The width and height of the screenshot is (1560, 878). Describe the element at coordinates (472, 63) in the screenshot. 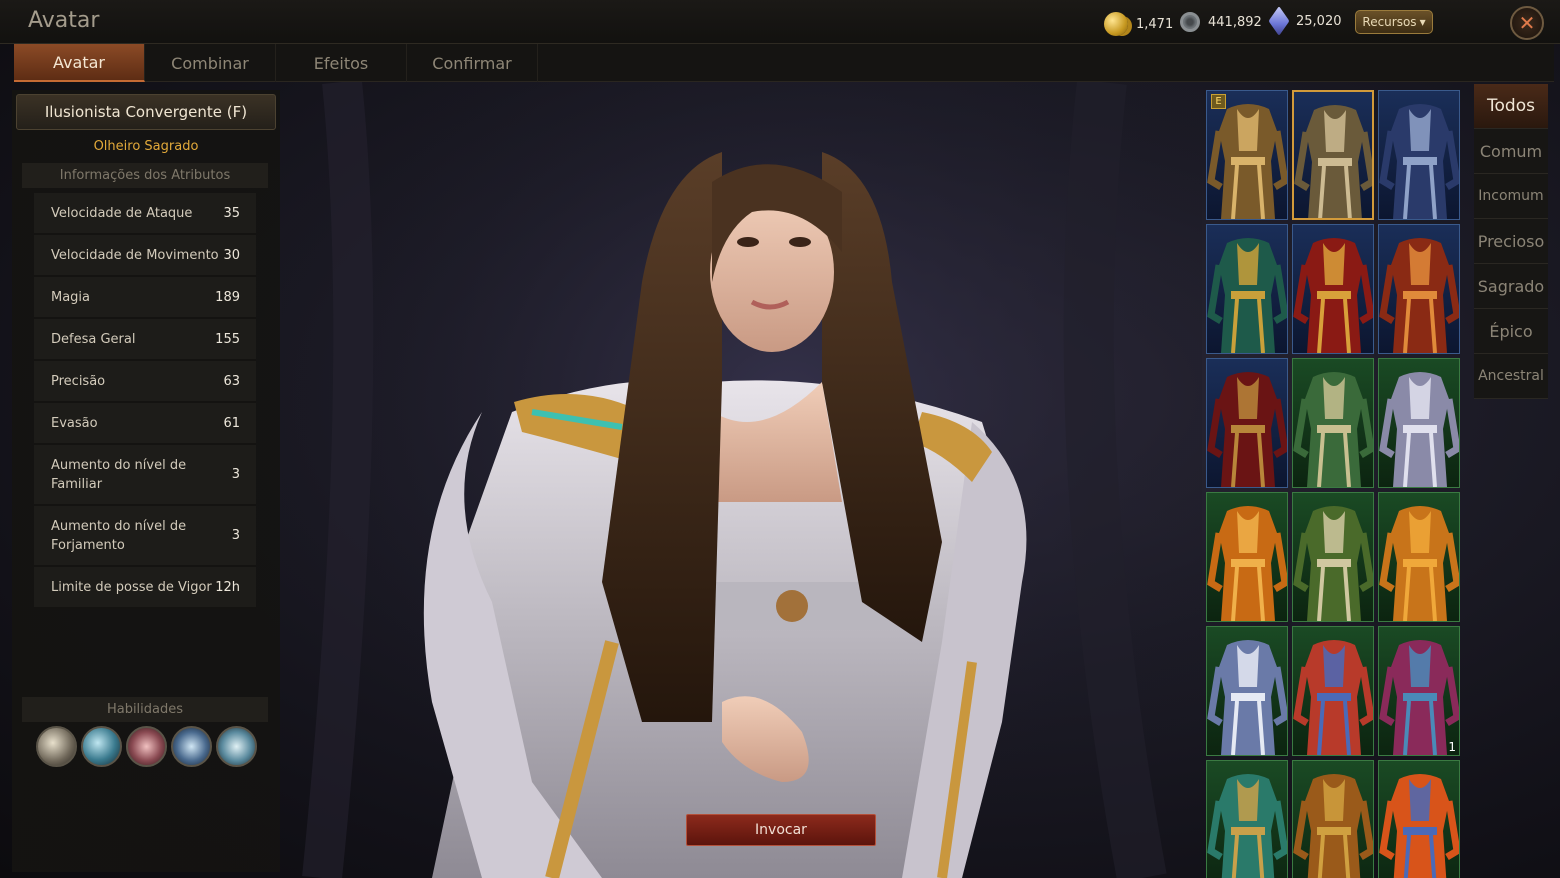

I see `tab-confirmar: Confirmar` at that location.